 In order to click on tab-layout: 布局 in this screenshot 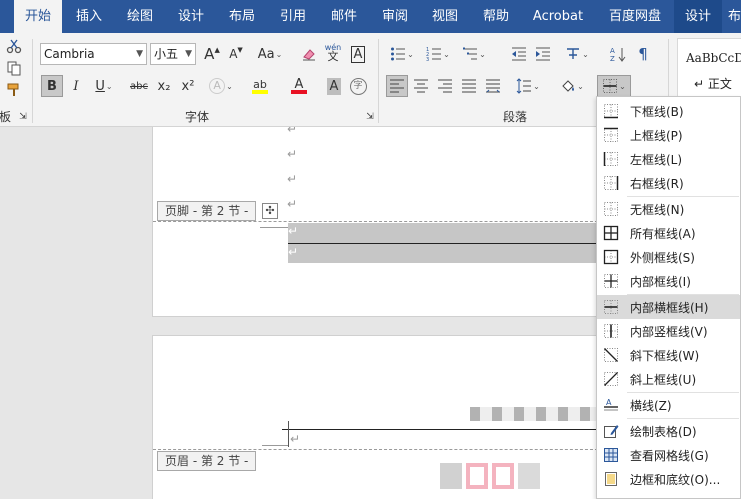, I will do `click(242, 16)`.